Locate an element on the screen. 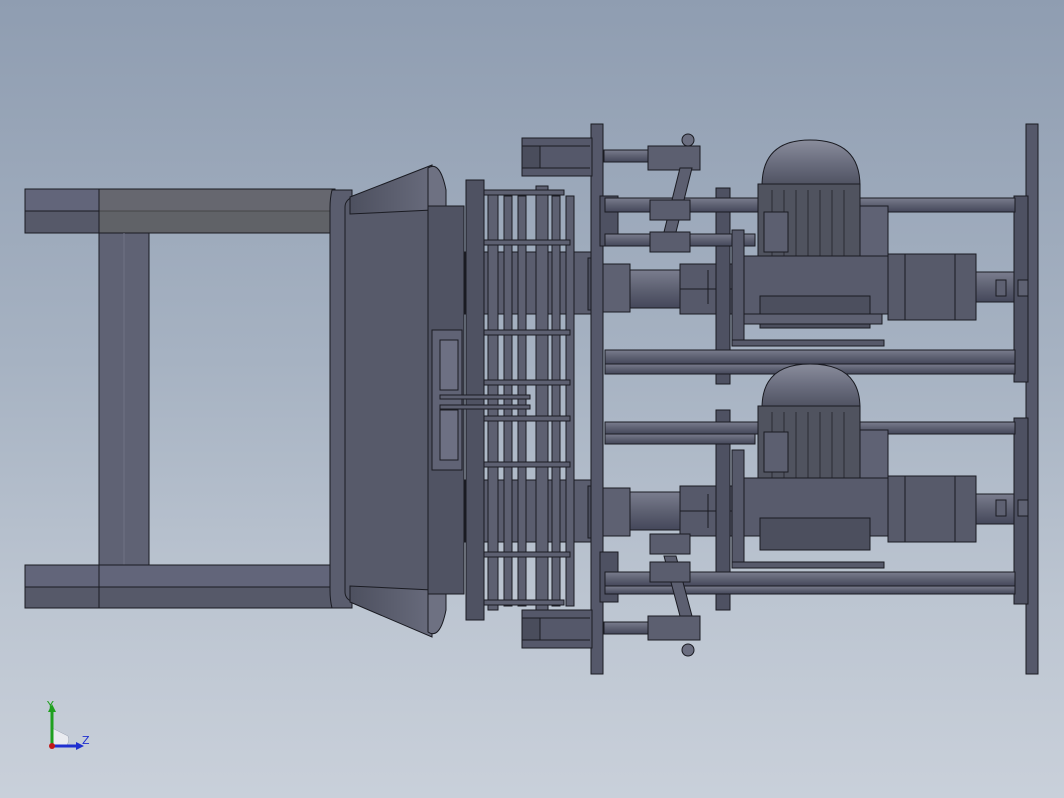 The height and width of the screenshot is (798, 1064). y-axis-label: Y is located at coordinates (50, 705).